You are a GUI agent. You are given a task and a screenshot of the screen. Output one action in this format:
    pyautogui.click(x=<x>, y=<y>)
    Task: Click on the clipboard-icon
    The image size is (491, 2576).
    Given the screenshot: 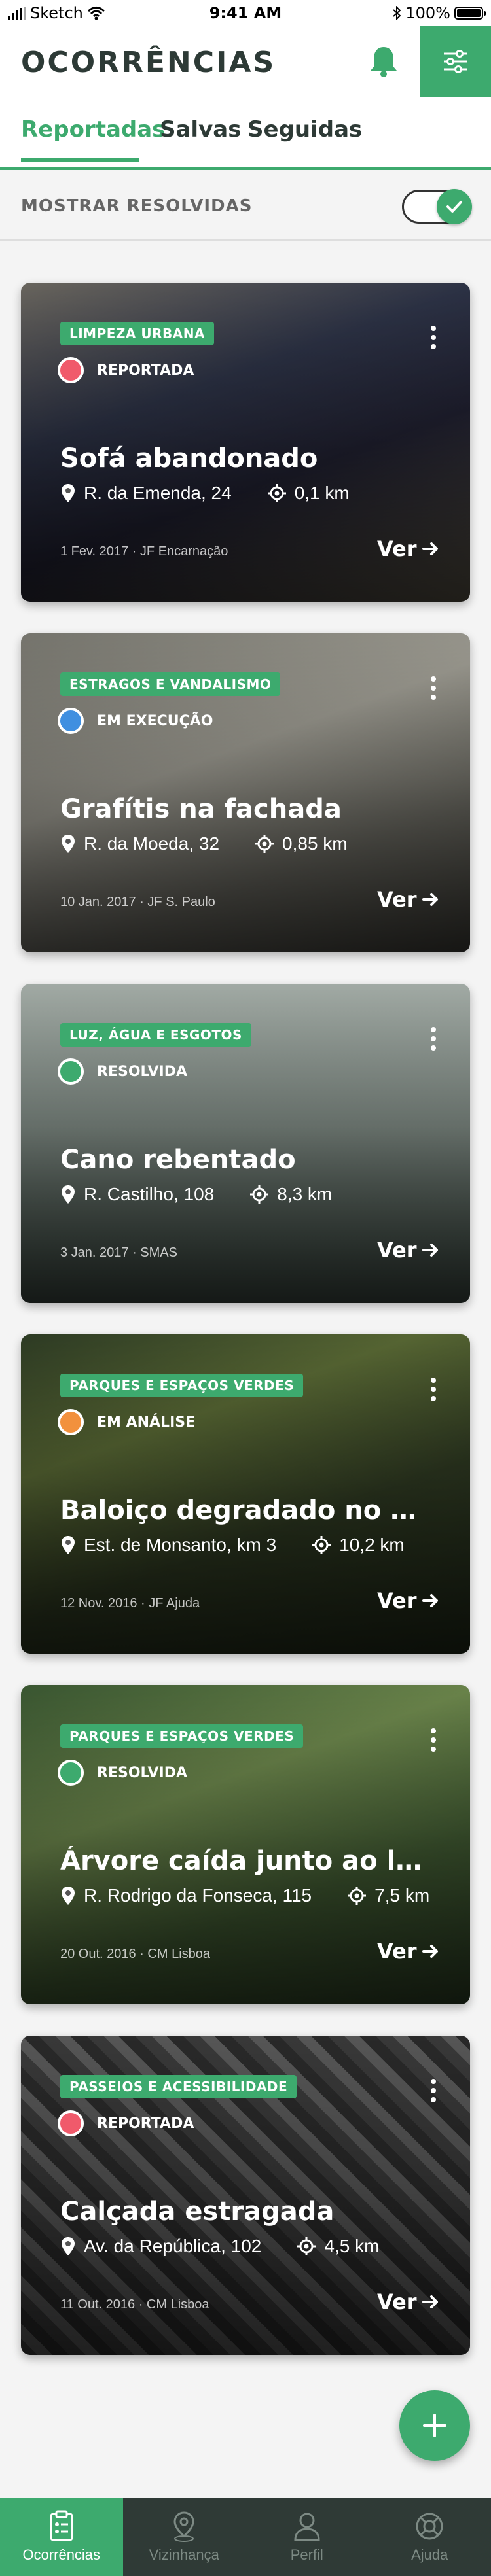 What is the action you would take?
    pyautogui.click(x=61, y=2526)
    